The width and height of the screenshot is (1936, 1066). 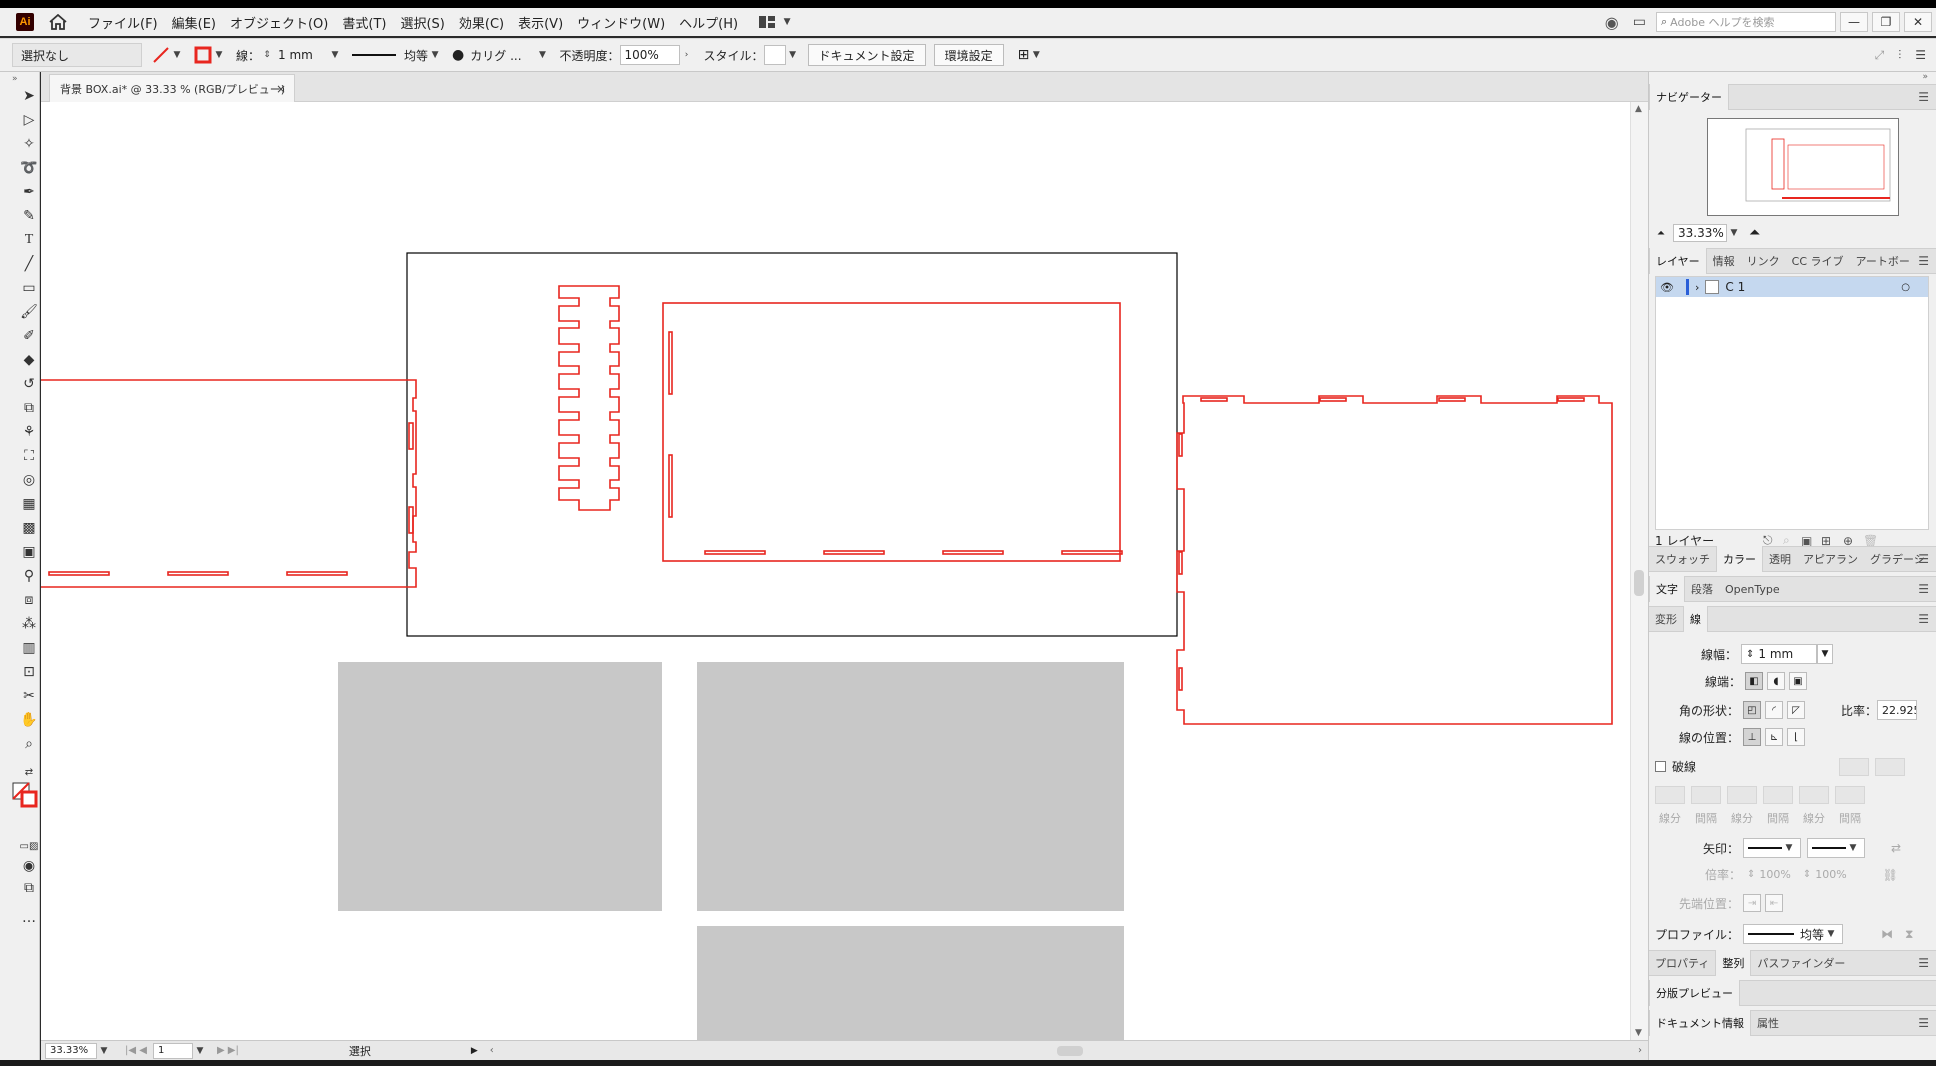 What do you see at coordinates (172, 88) in the screenshot?
I see `document-tab: 背景 BOX.ai* @ 33.33 % (RGB/プレビュー) ×` at bounding box center [172, 88].